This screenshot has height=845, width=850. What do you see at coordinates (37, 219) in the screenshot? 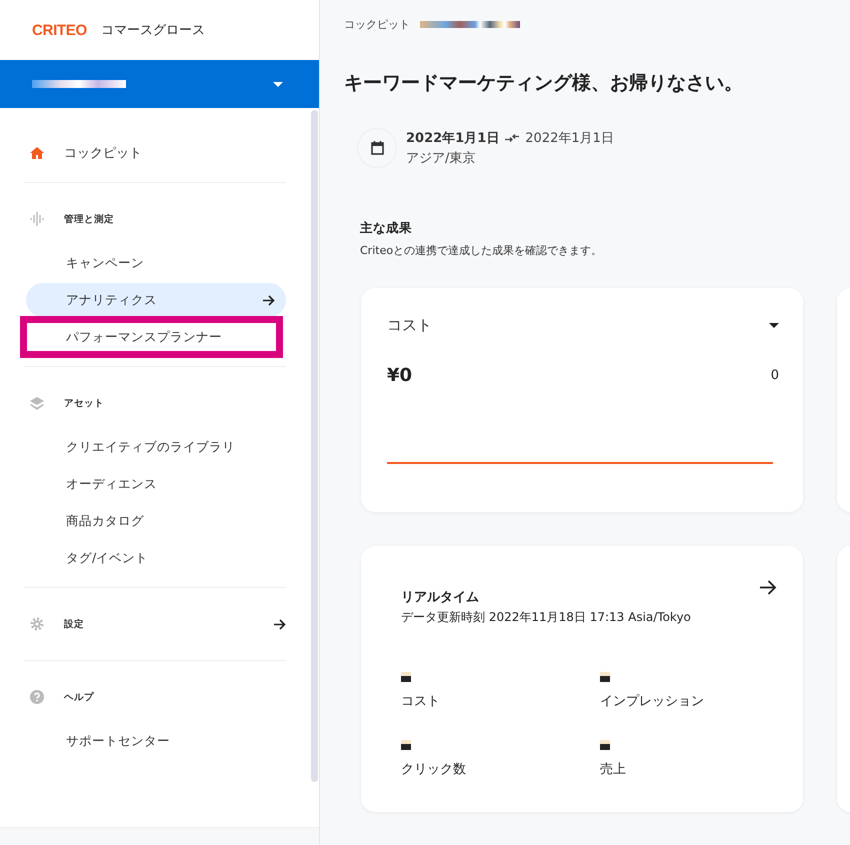
I see `waveform-icon` at bounding box center [37, 219].